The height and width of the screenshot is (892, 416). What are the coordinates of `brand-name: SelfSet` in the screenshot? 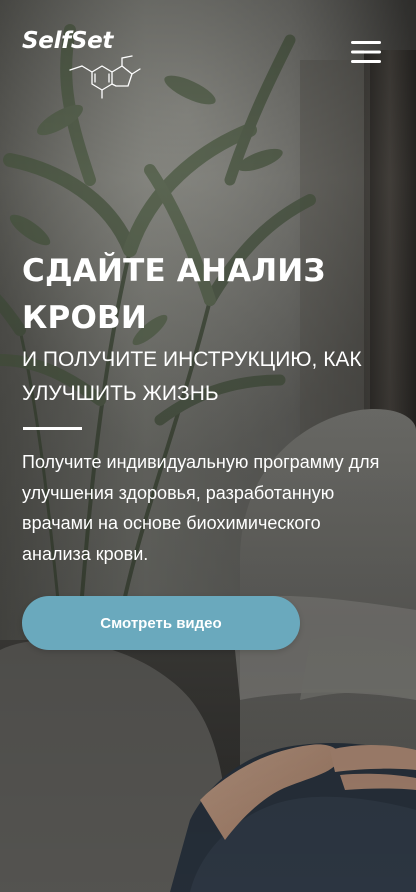 It's located at (68, 41).